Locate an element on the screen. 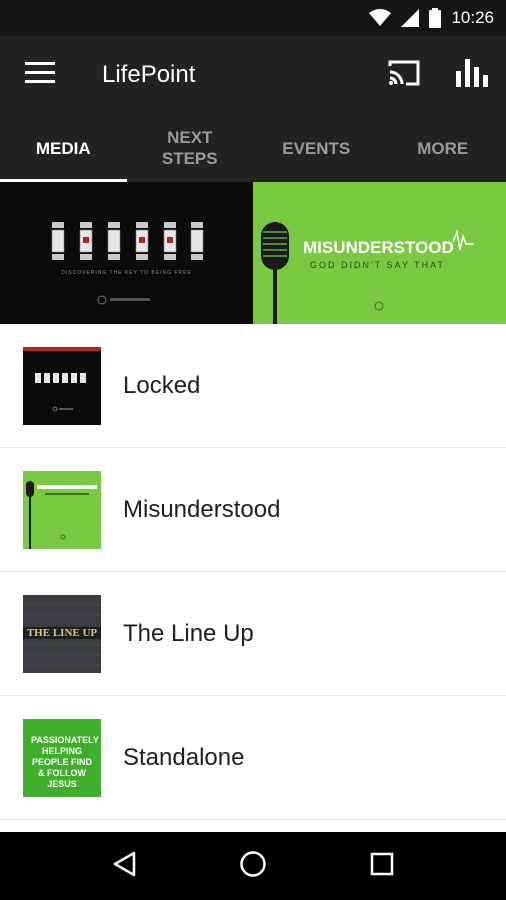  misunderstood-thumbnail is located at coordinates (62, 509).